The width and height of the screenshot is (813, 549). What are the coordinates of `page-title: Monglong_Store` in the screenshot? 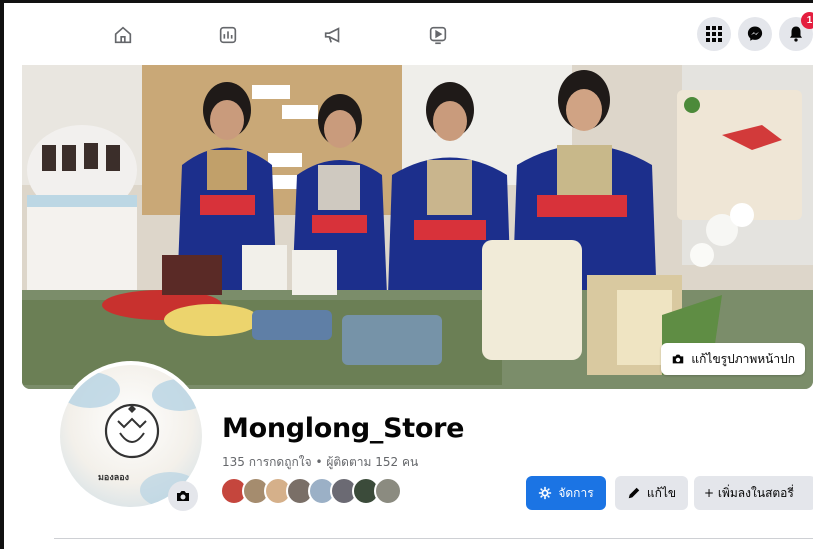 It's located at (343, 428).